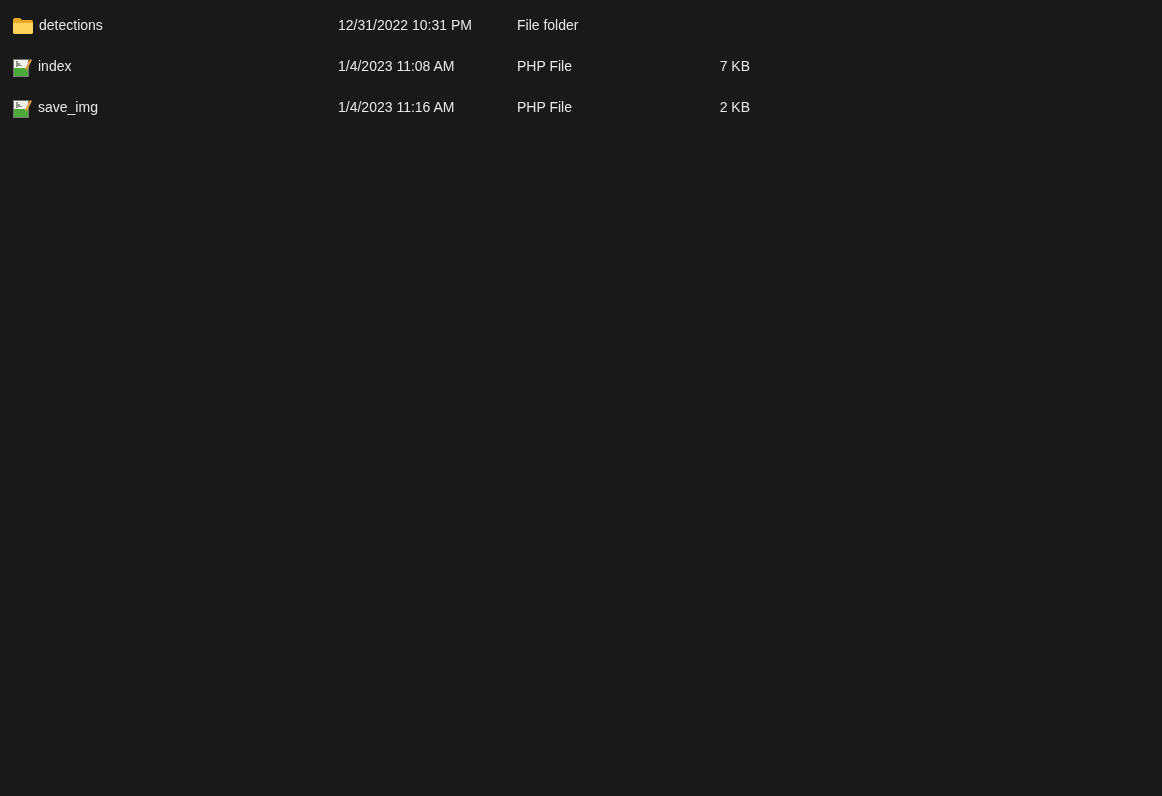 The height and width of the screenshot is (796, 1162). Describe the element at coordinates (734, 107) in the screenshot. I see `file-size: 2 KB` at that location.